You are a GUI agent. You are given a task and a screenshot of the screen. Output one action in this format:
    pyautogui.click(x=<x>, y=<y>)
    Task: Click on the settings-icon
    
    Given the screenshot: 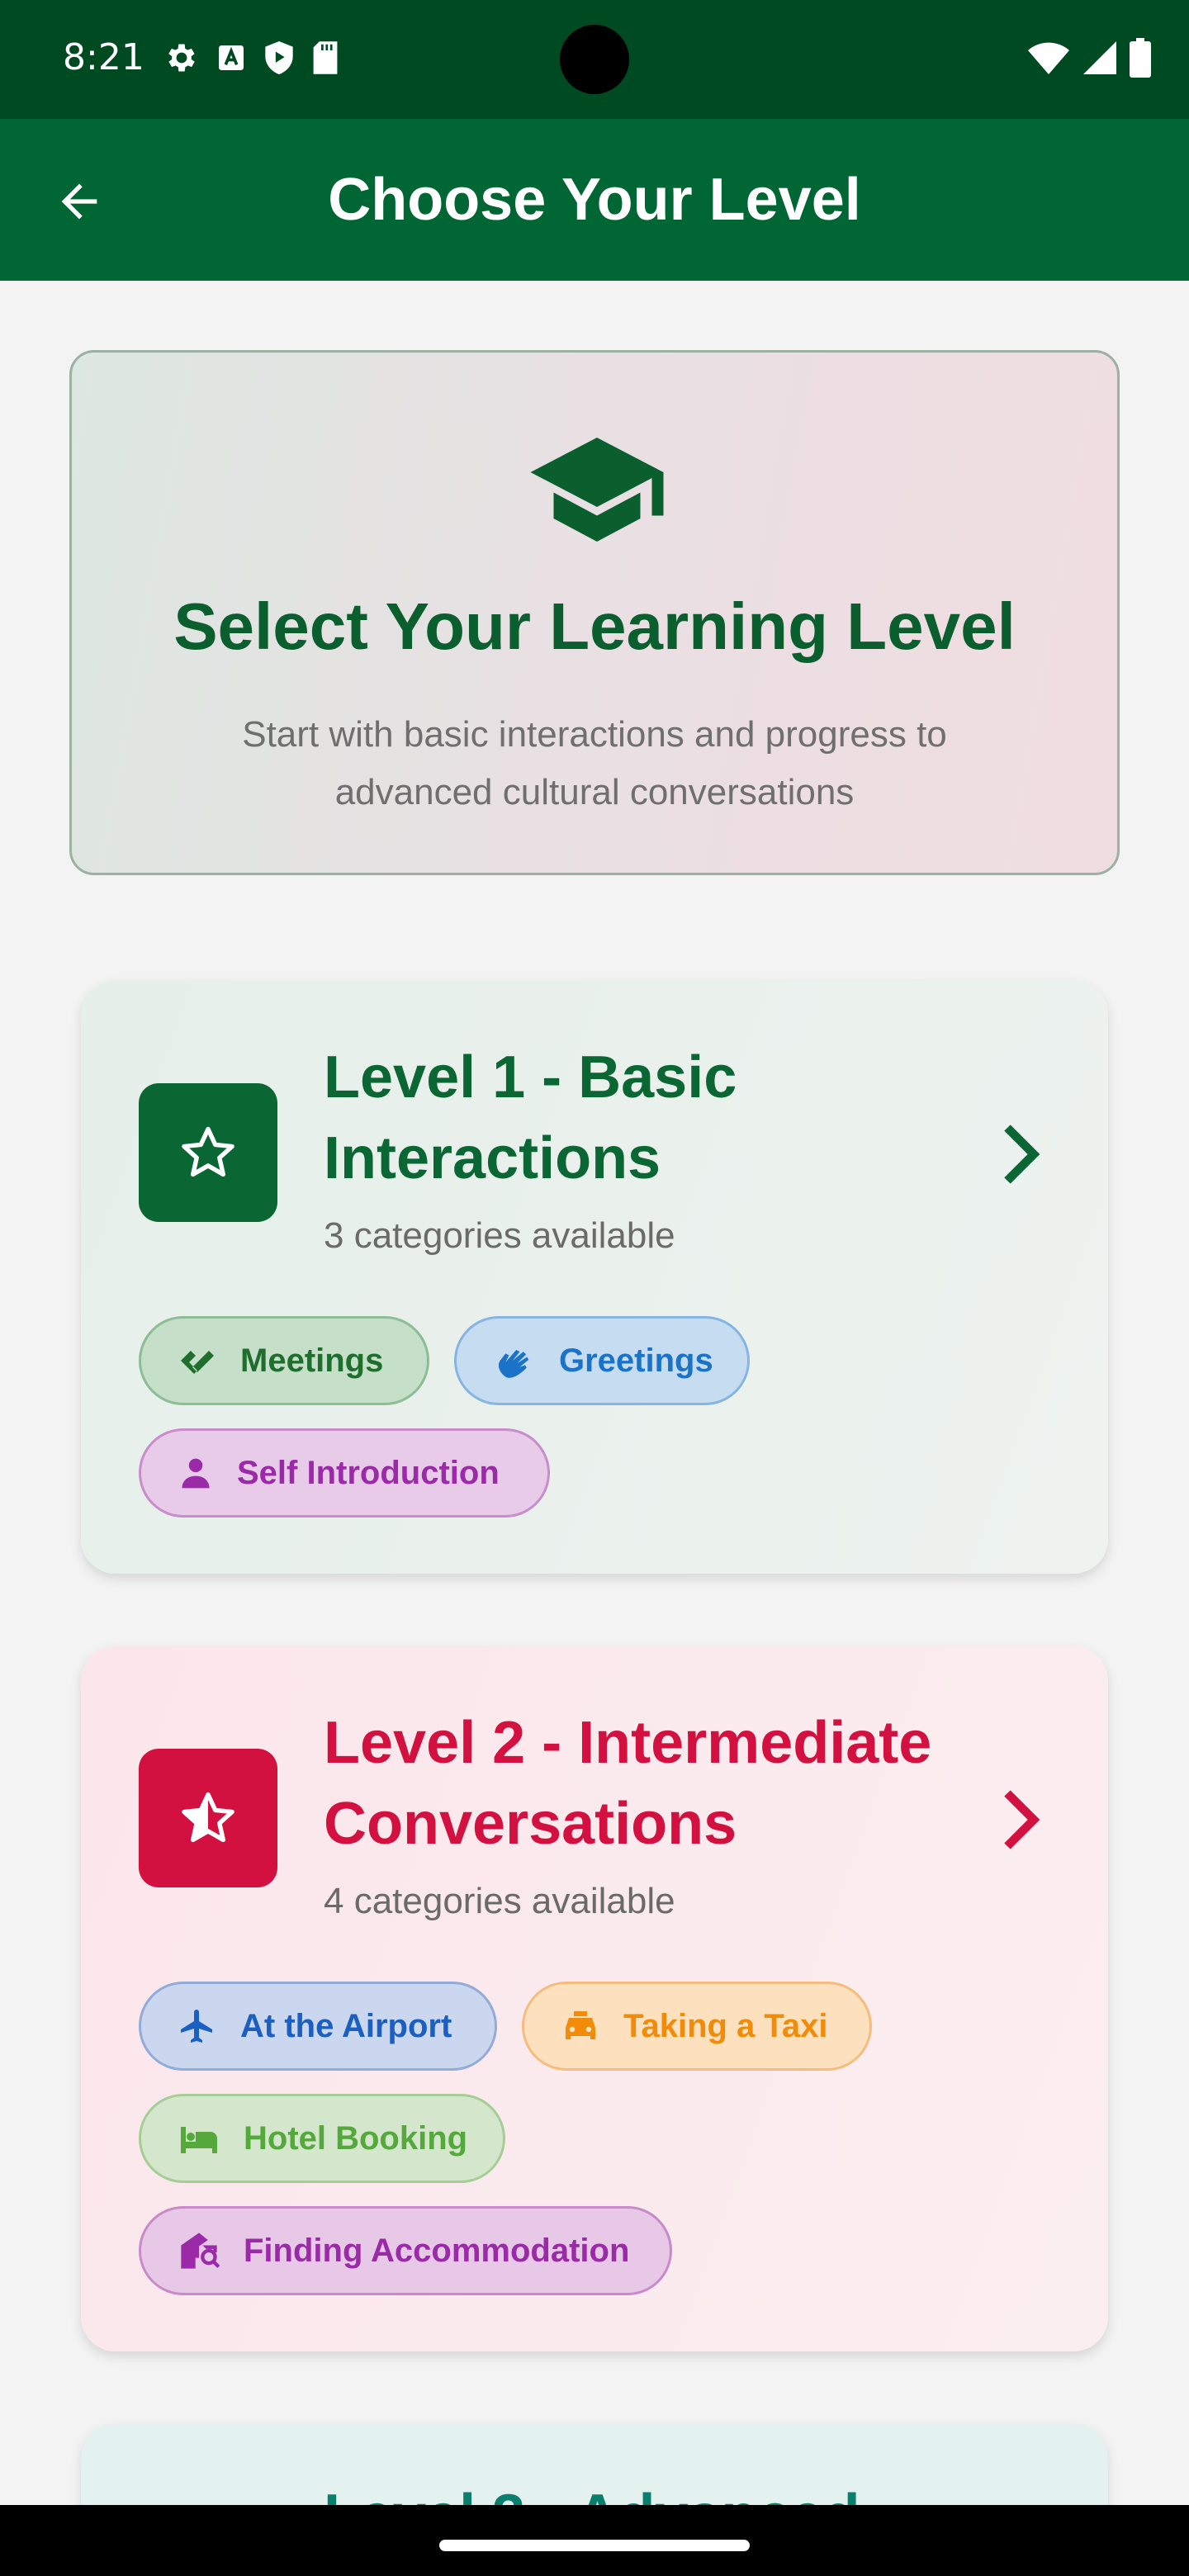 What is the action you would take?
    pyautogui.click(x=181, y=58)
    